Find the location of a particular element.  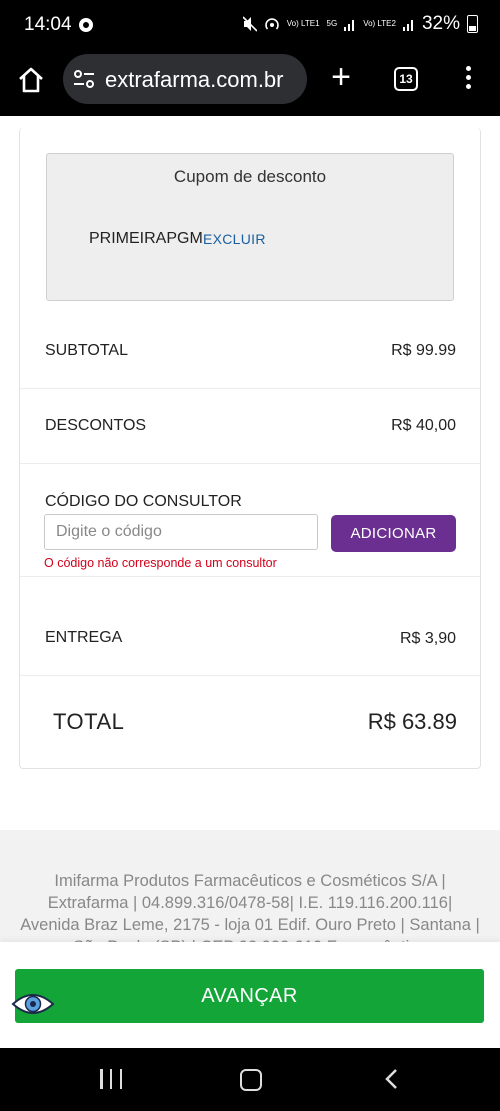

discount-label: DESCONTOS is located at coordinates (96, 425).